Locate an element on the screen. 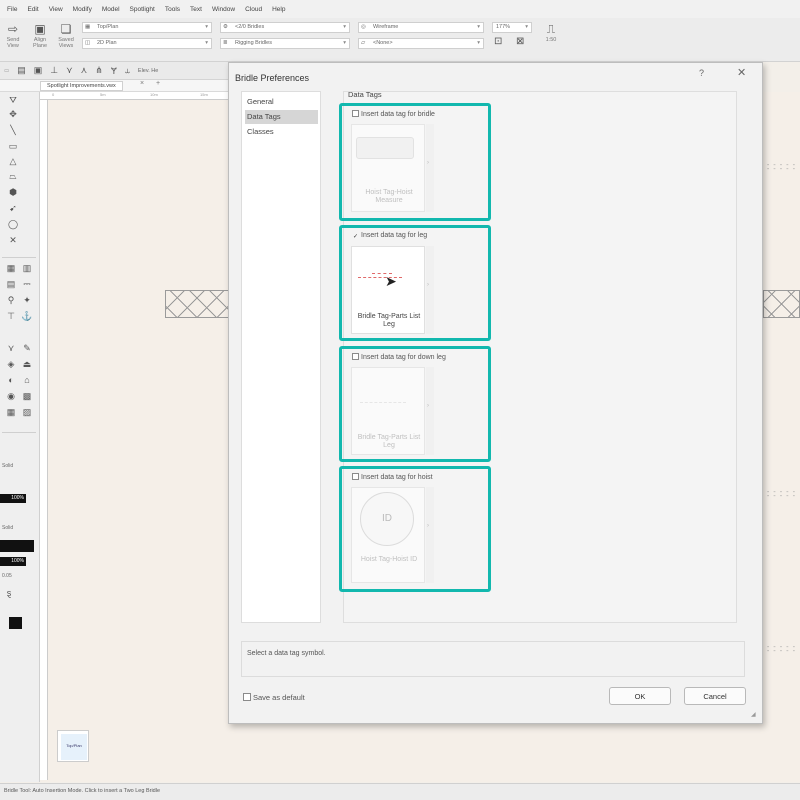 Image resolution: width=800 pixels, height=800 pixels. mode-two-leg-icon: ⋎ is located at coordinates (69, 70).